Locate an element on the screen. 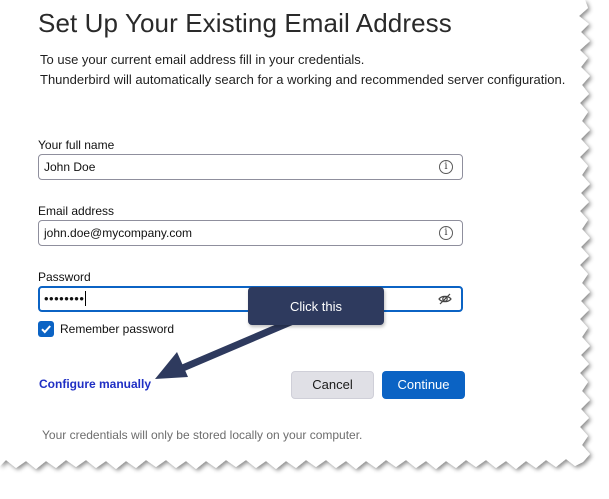 The width and height of the screenshot is (609, 499). callout-text: Click this is located at coordinates (315, 306).